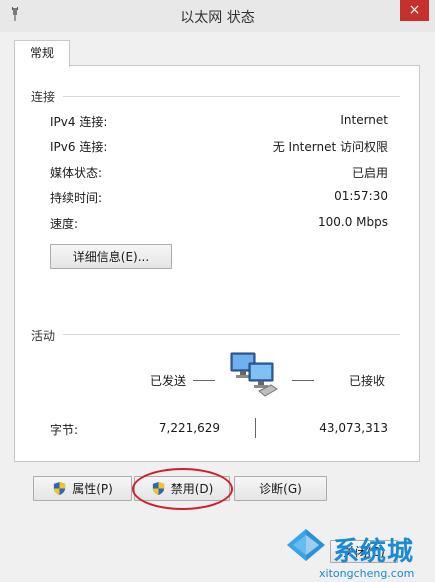 The image size is (435, 582). I want to click on speed-value: 100.0 Mbps, so click(352, 222).